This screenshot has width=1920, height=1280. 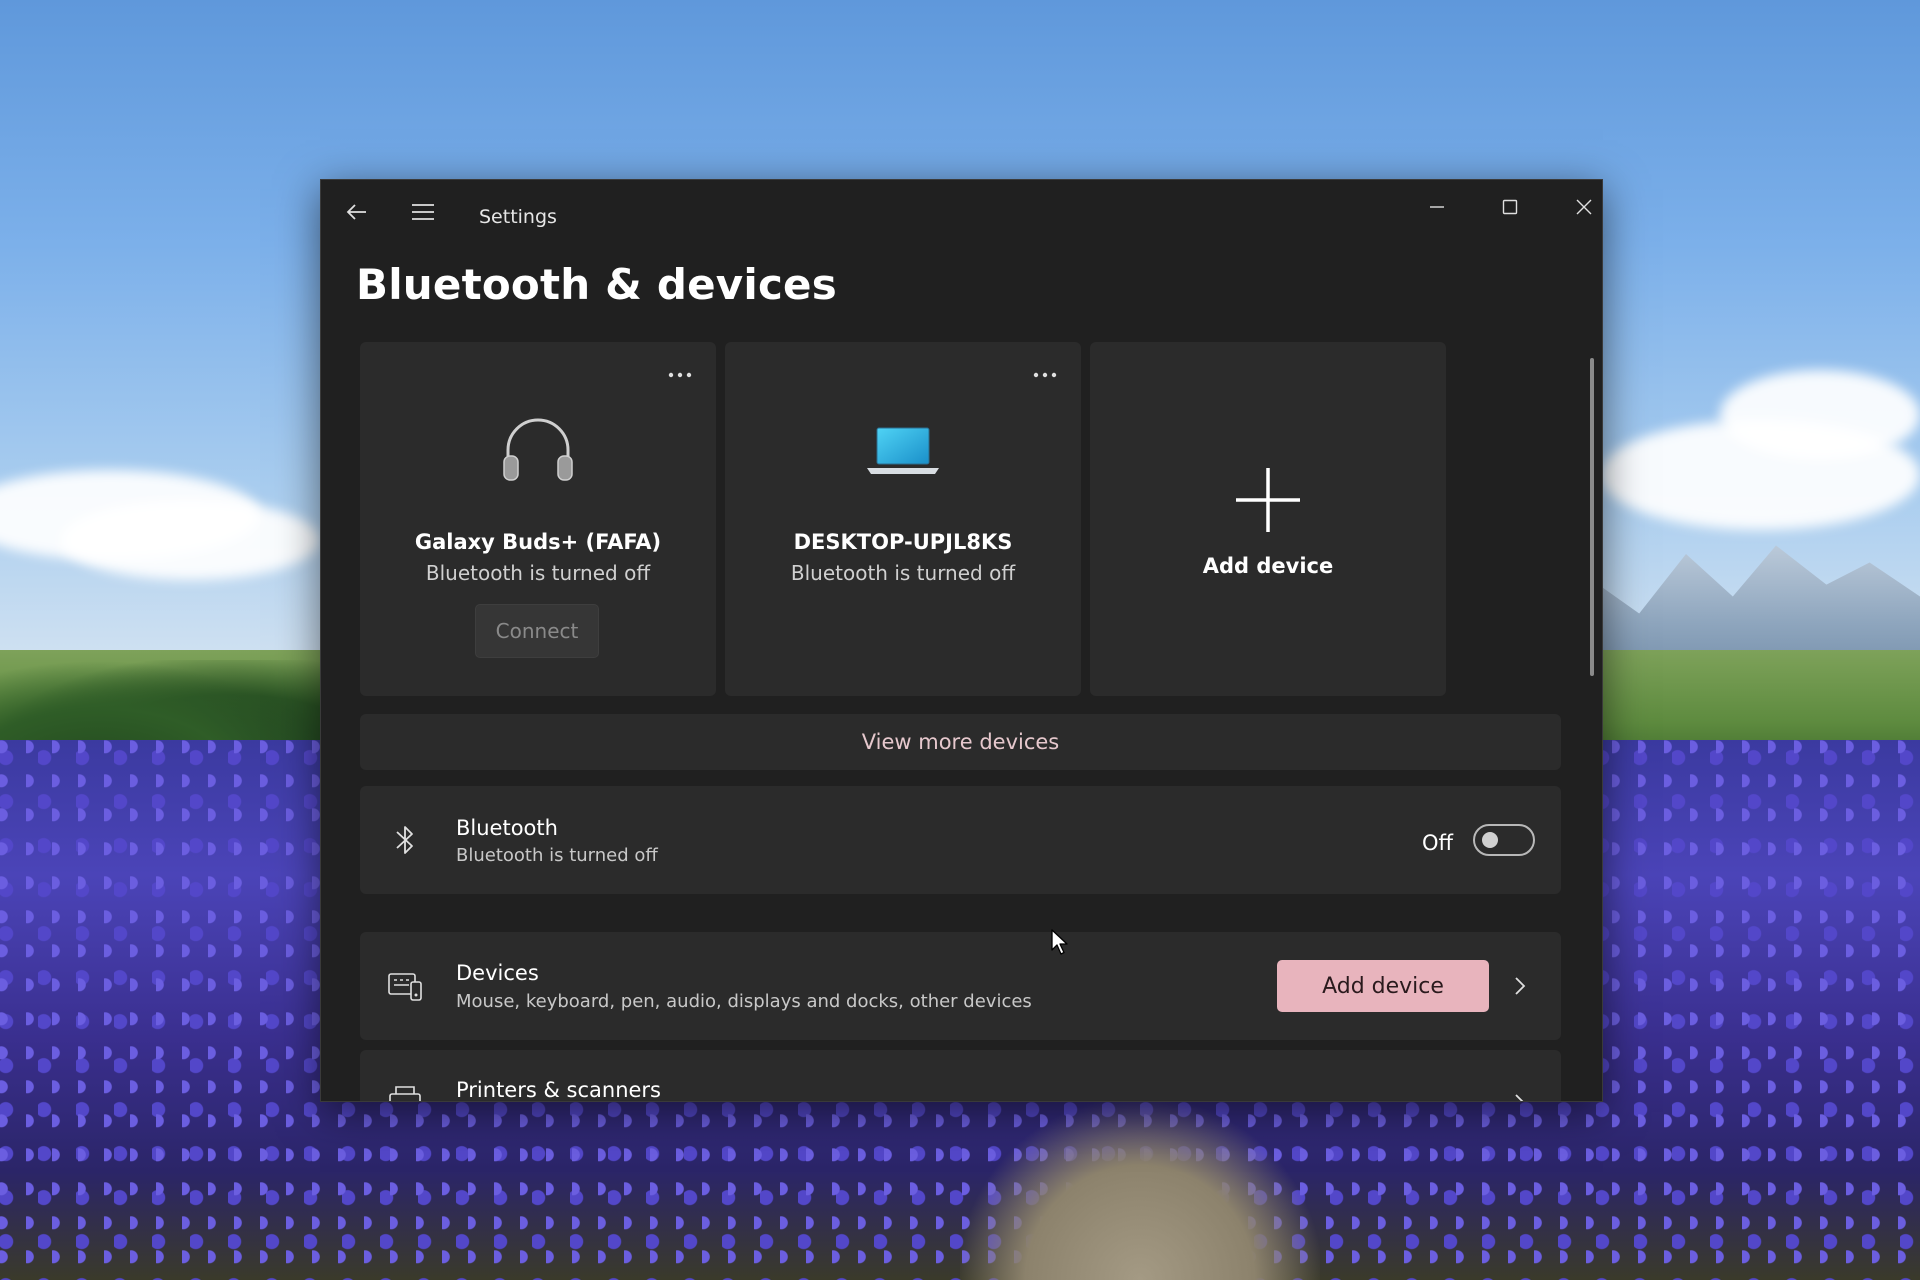 I want to click on devices-icon-wrap, so click(x=405, y=986).